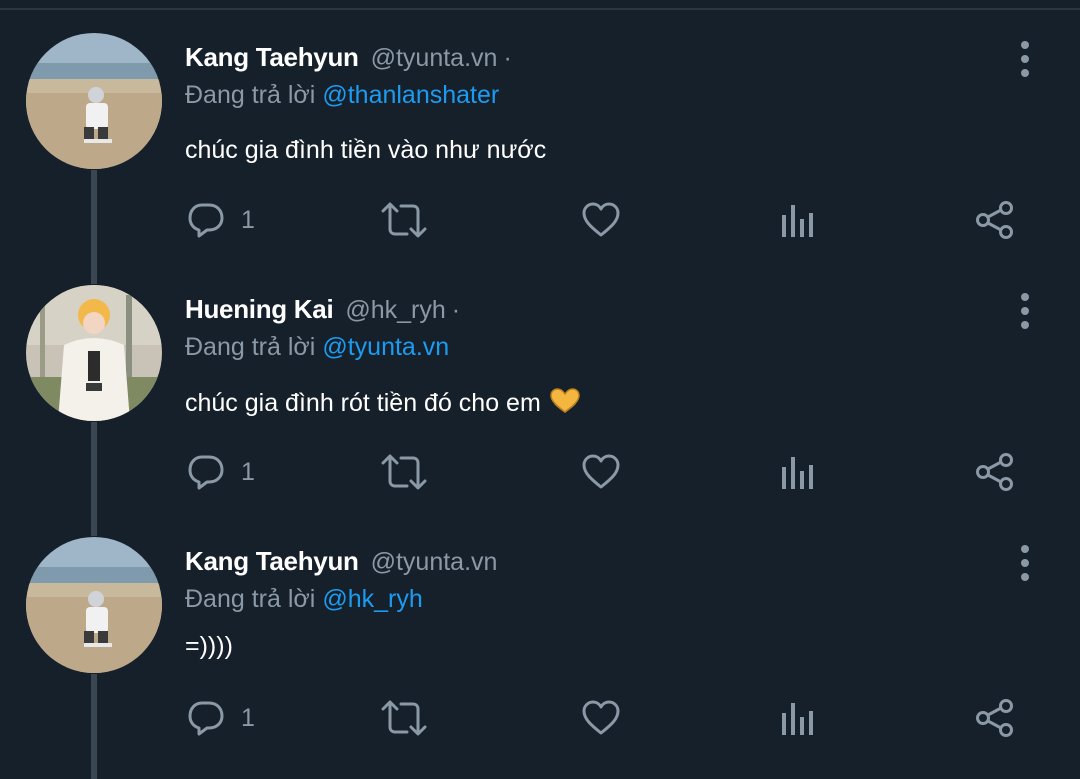 This screenshot has width=1080, height=779. Describe the element at coordinates (363, 403) in the screenshot. I see `tweet-text-content: chúc gia đình rót tiền đó cho em` at that location.